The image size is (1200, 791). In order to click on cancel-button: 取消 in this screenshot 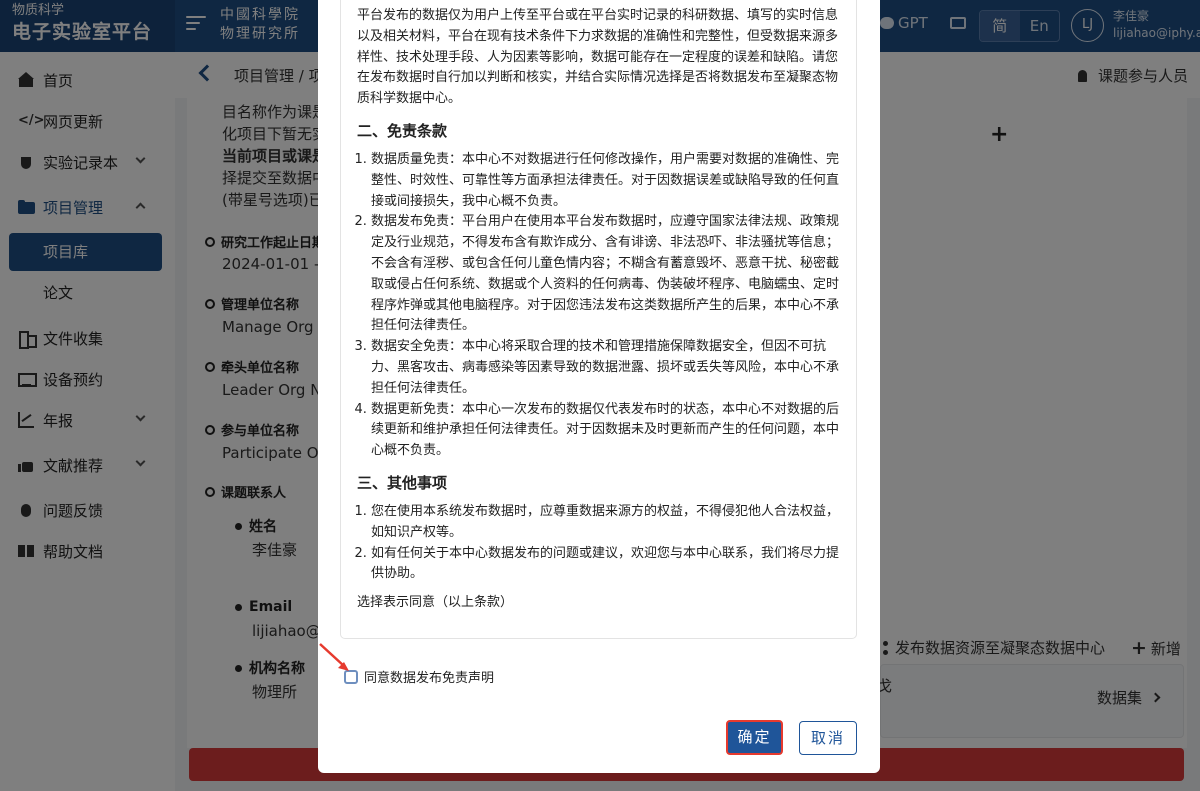, I will do `click(828, 738)`.